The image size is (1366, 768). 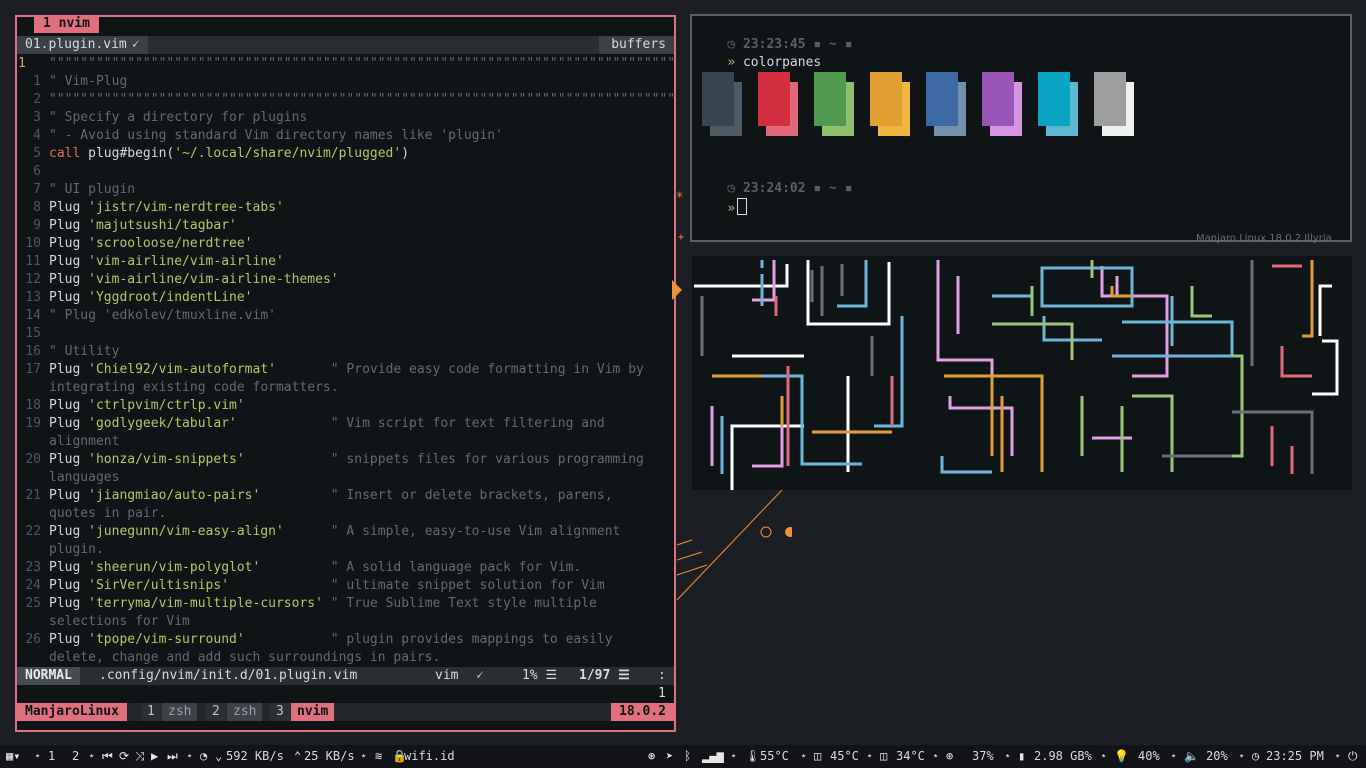 I want to click on steam-icon: ⊛, so click(x=651, y=756).